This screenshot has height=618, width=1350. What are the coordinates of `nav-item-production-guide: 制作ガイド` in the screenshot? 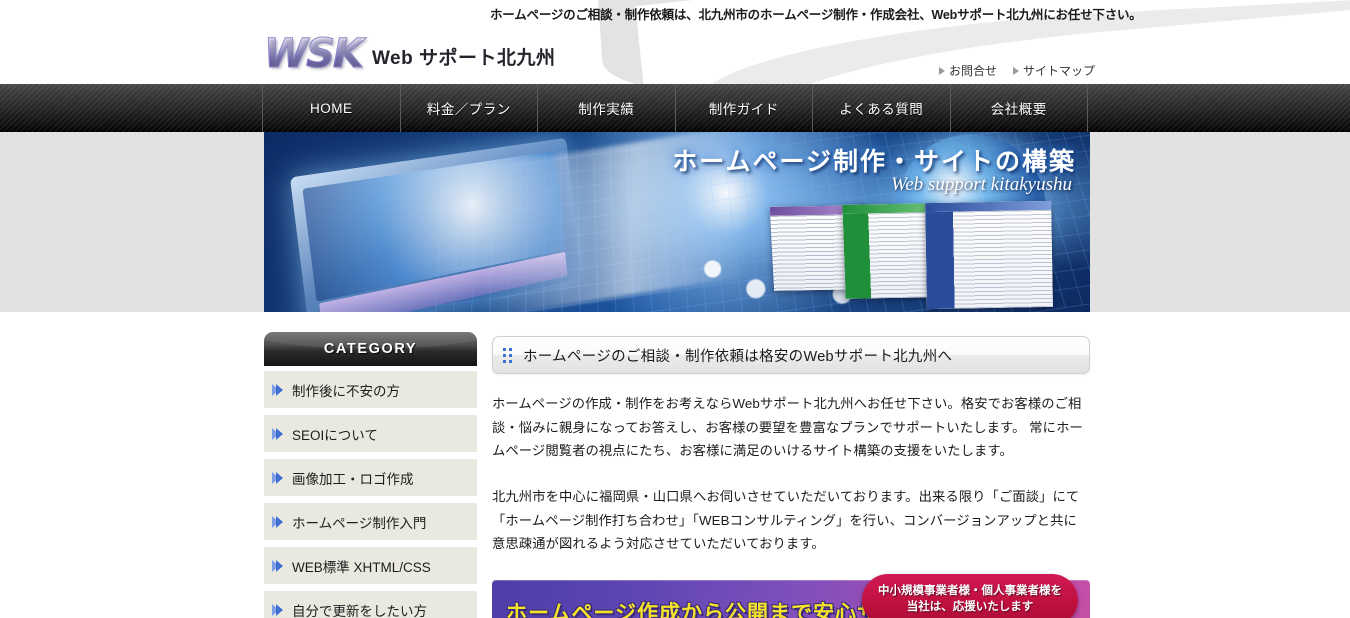 It's located at (744, 108).